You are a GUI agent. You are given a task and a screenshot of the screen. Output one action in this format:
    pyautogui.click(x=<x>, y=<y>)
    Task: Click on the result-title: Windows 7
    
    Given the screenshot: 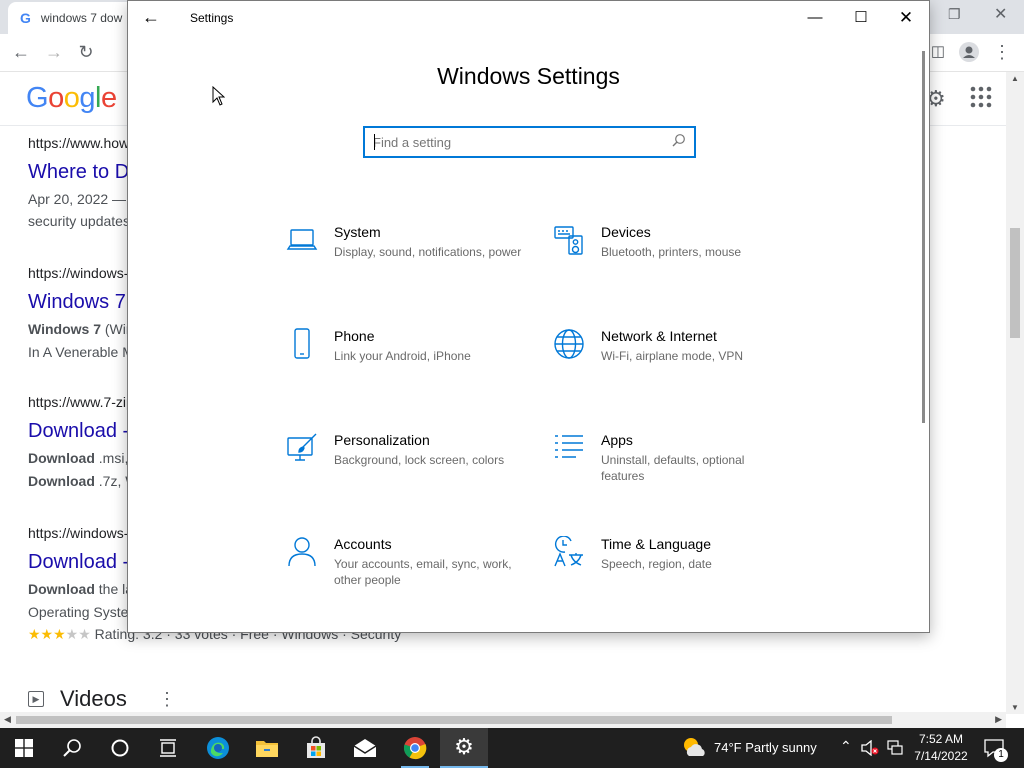 What is the action you would take?
    pyautogui.click(x=77, y=302)
    